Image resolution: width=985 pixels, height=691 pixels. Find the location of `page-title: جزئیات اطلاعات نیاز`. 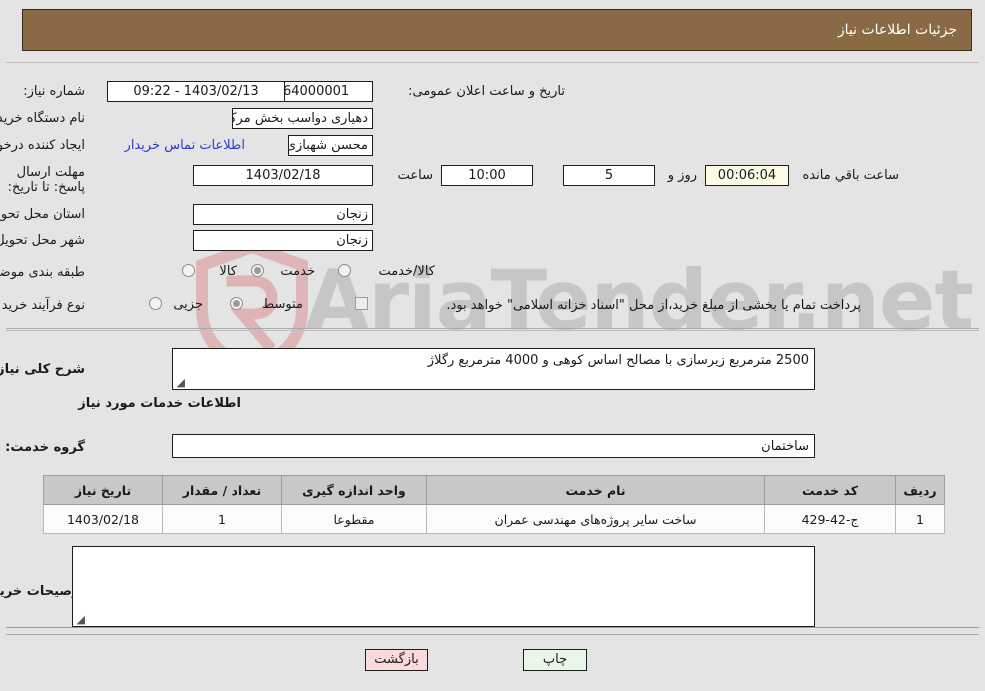

page-title: جزئیات اطلاعات نیاز is located at coordinates (897, 30).